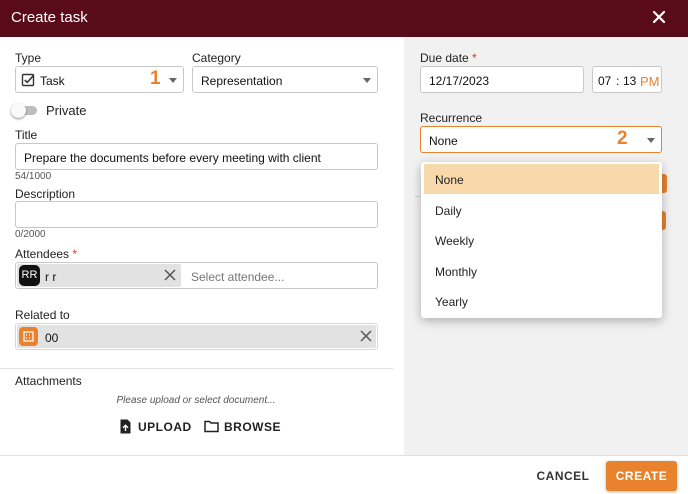 This screenshot has height=494, width=688. I want to click on time-hour: 07, so click(604, 81).